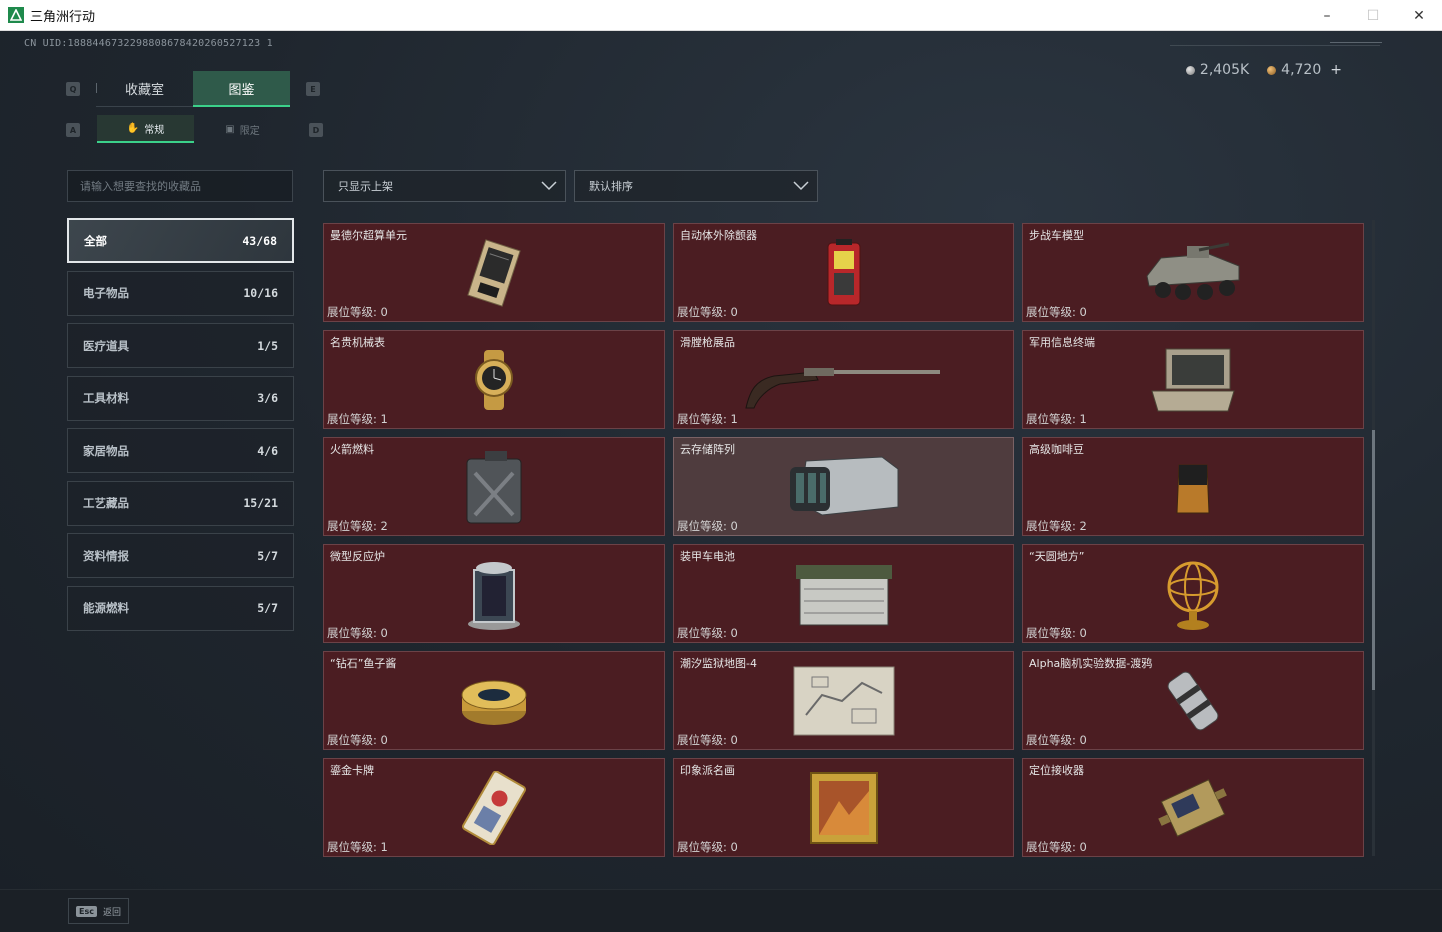 This screenshot has width=1442, height=932. Describe the element at coordinates (363, 663) in the screenshot. I see `item-name: “钻石”鱼子酱` at that location.